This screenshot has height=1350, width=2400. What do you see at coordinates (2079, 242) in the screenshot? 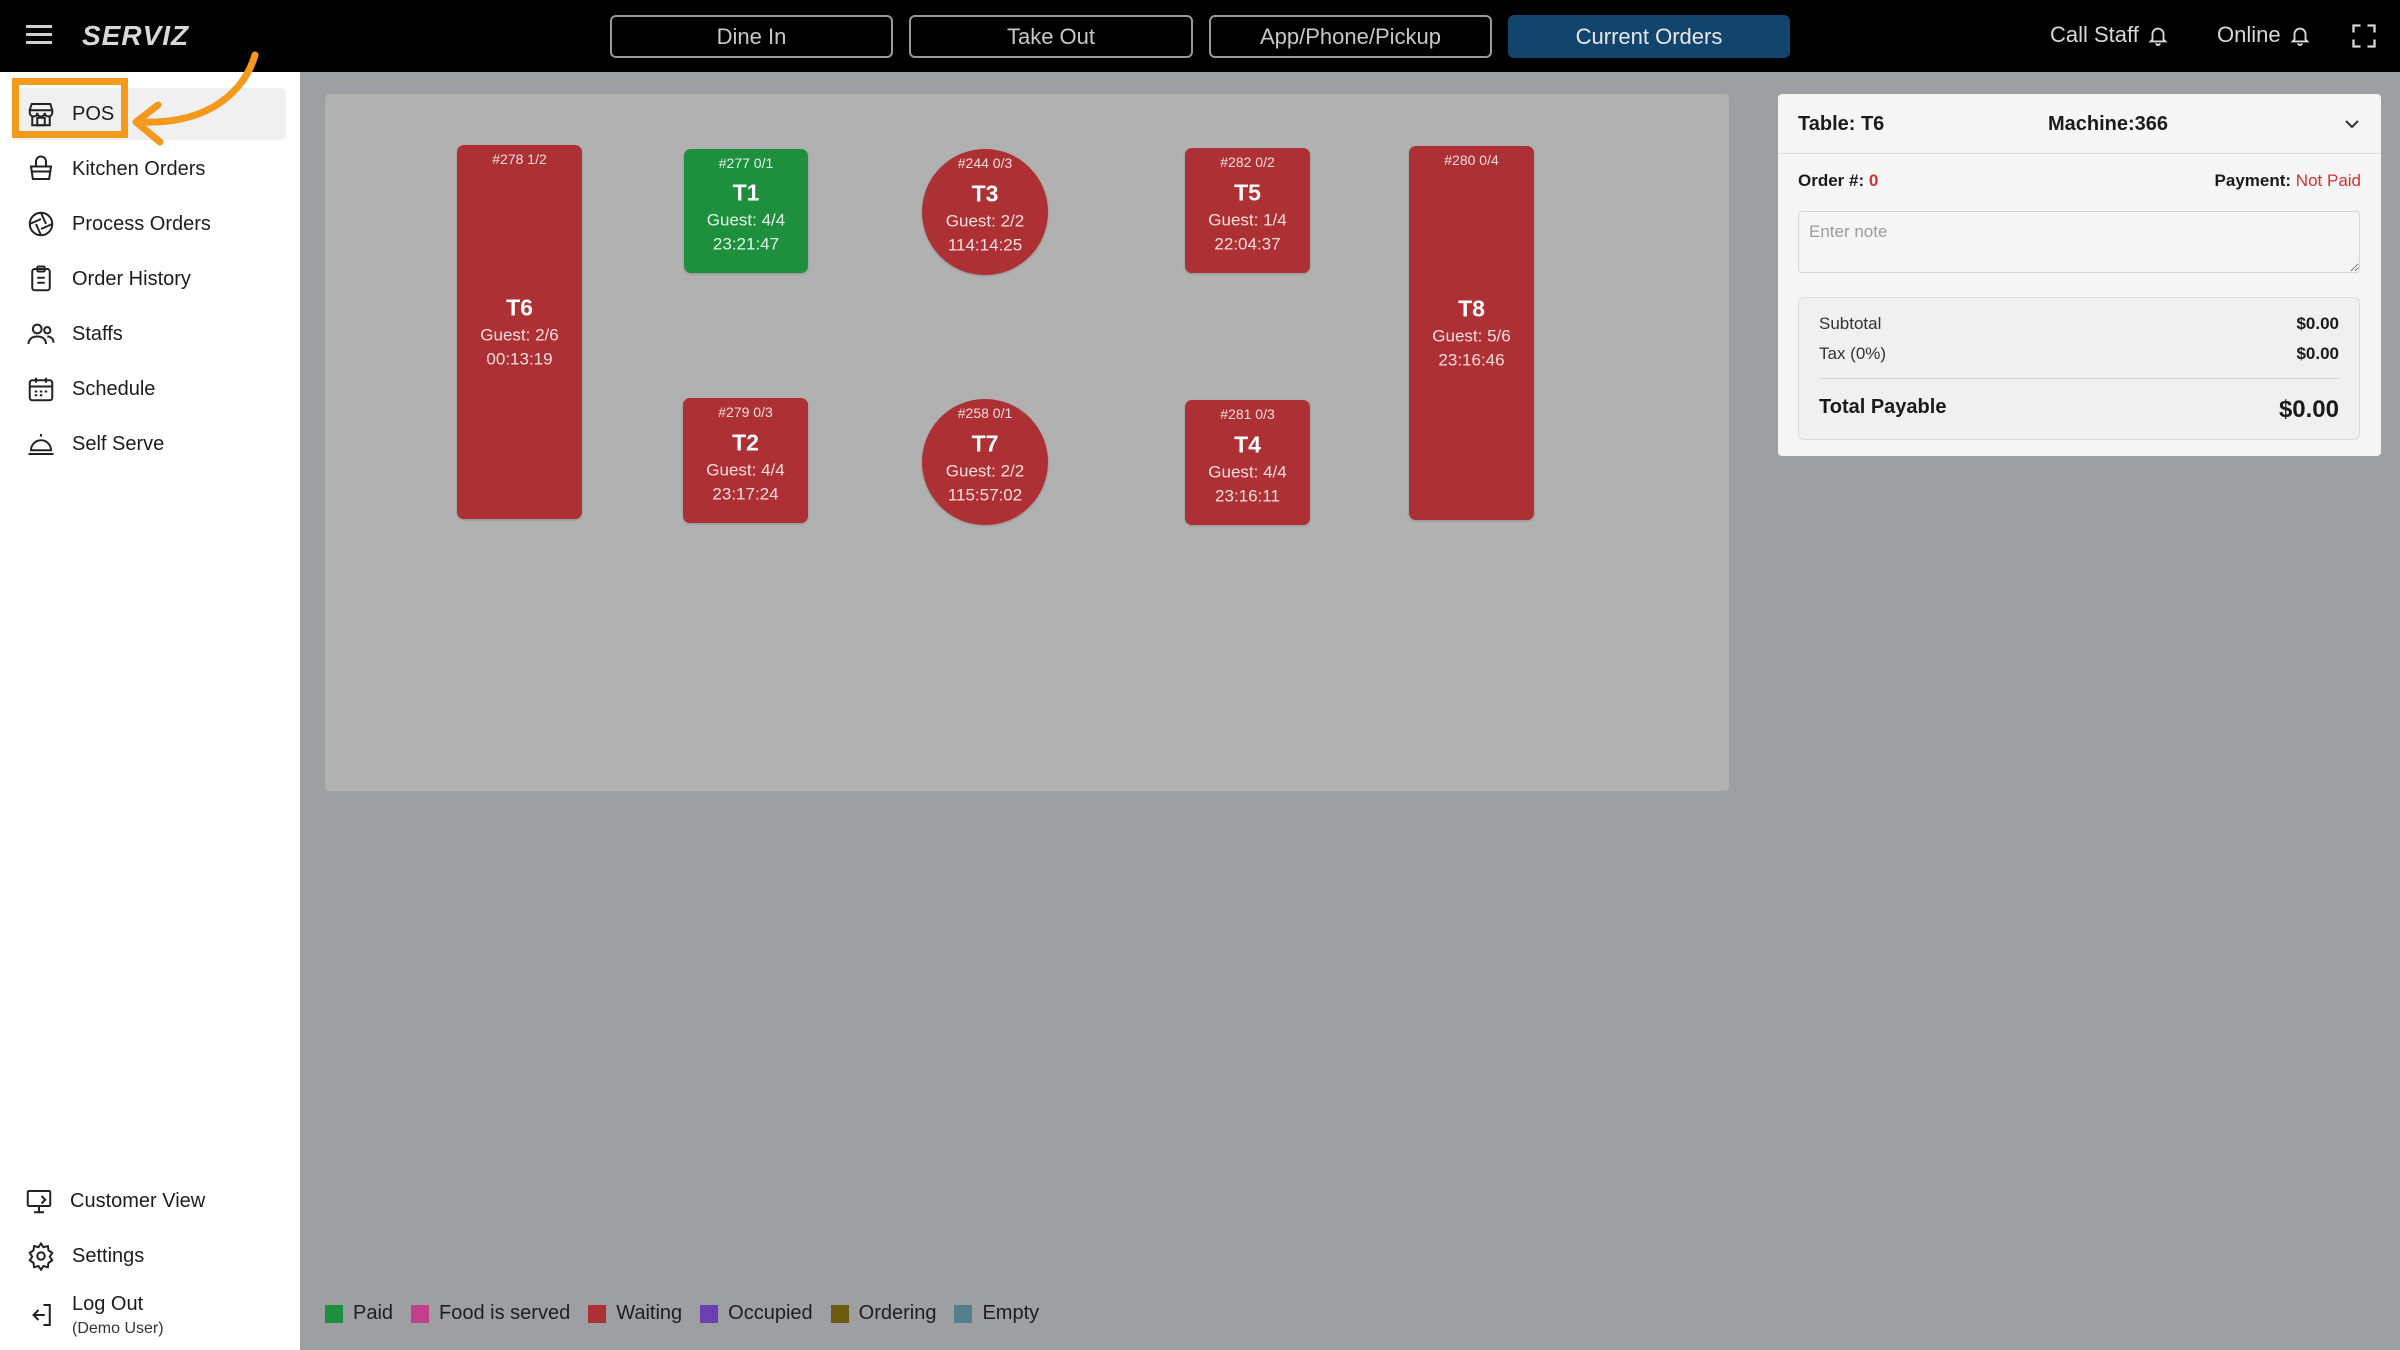
I see `note-input` at bounding box center [2079, 242].